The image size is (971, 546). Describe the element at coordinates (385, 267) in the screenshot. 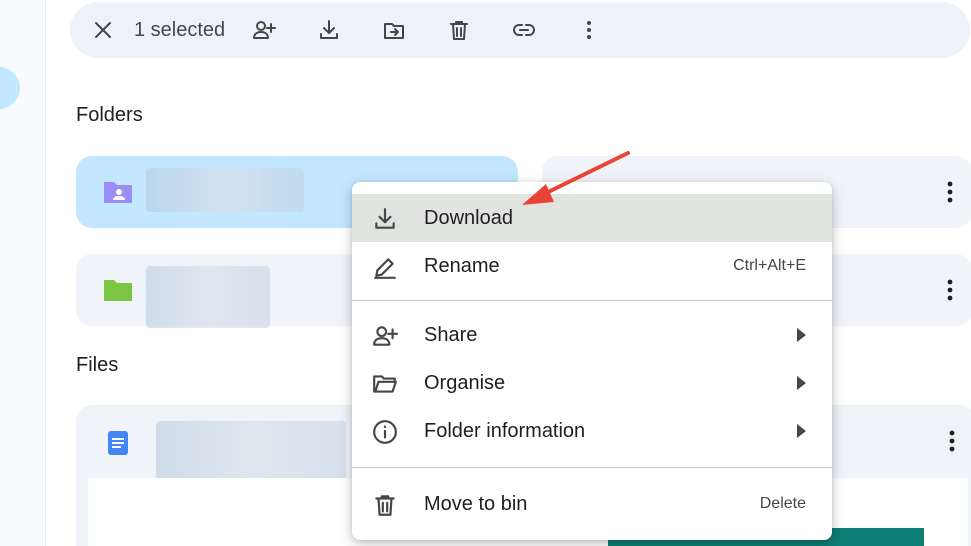

I see `pencil-icon` at that location.